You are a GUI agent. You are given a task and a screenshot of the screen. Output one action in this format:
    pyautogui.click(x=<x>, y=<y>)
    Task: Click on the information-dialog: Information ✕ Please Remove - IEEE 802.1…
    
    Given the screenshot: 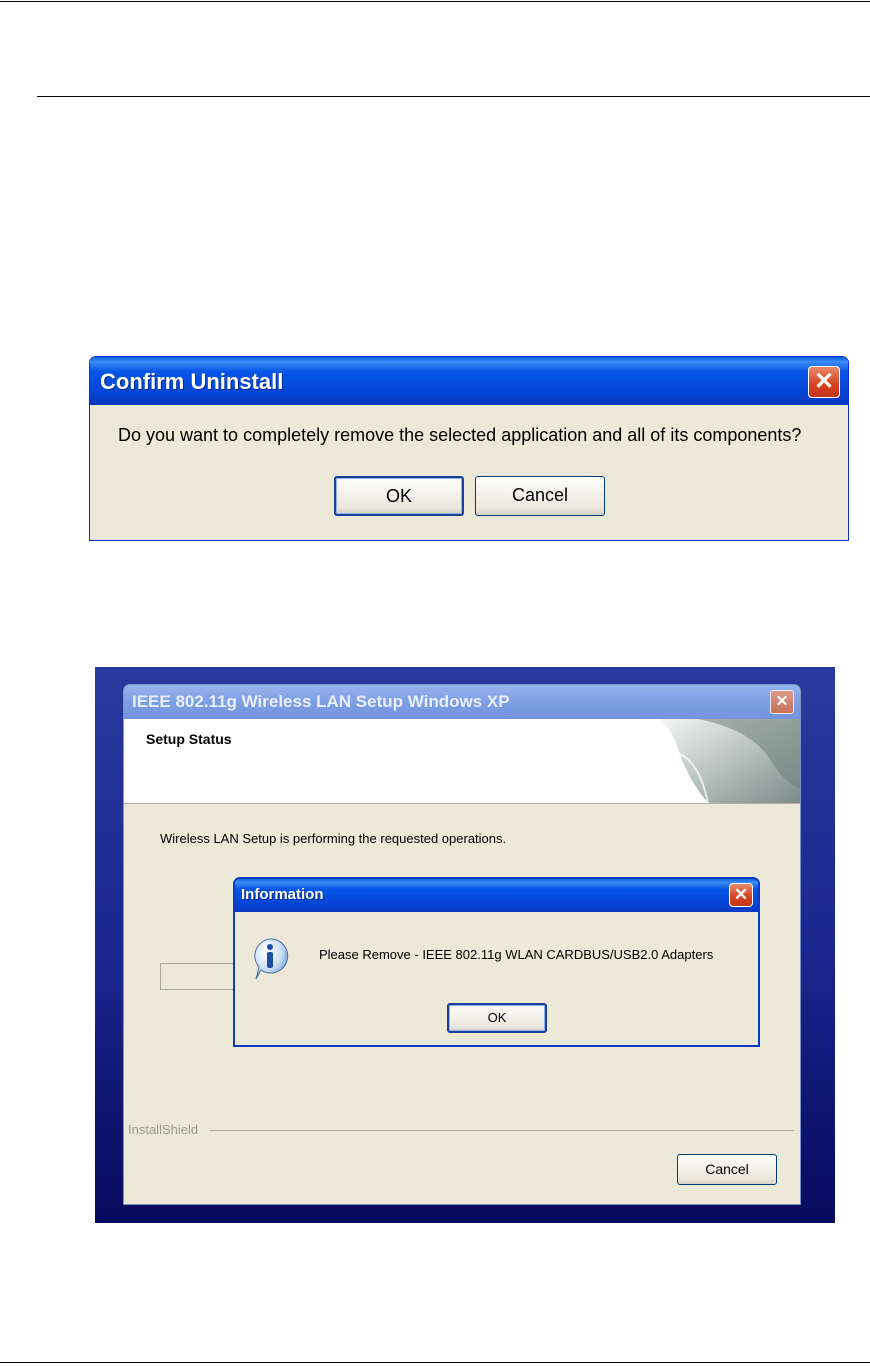 What is the action you would take?
    pyautogui.click(x=496, y=962)
    